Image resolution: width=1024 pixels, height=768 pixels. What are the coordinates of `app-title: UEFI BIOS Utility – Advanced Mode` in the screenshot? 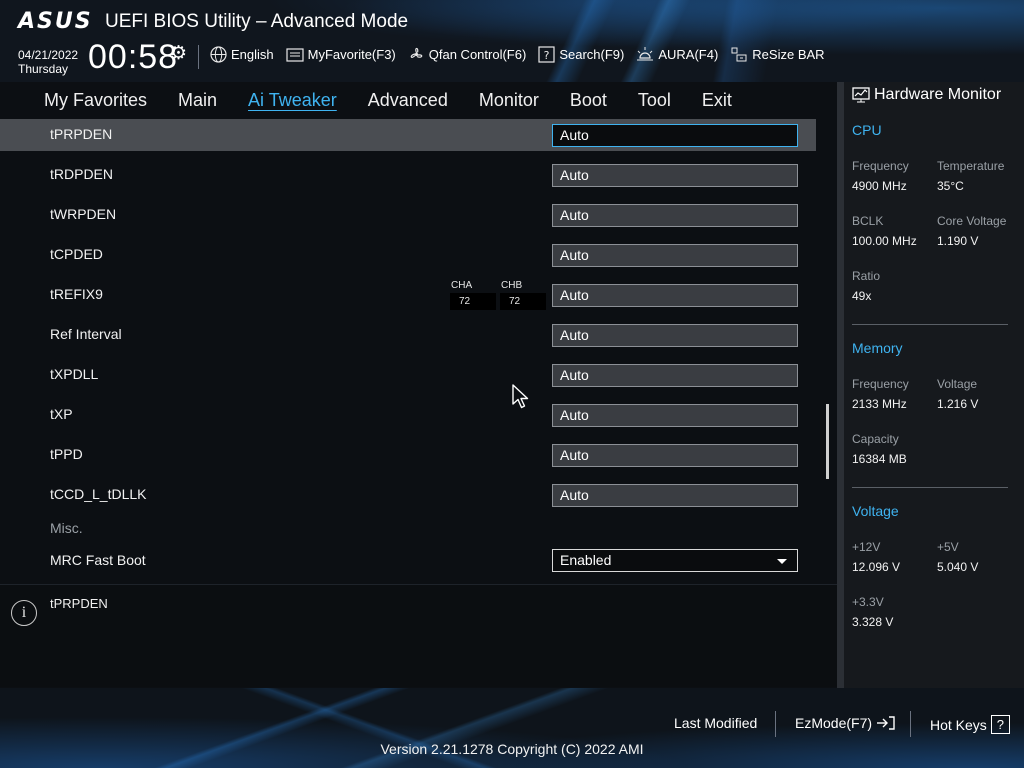 It's located at (257, 21).